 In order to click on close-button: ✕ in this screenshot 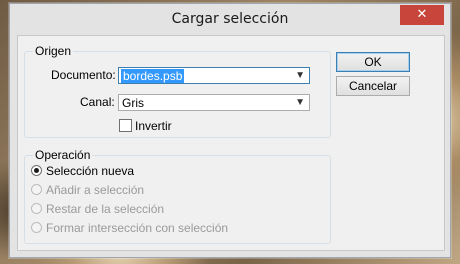, I will do `click(422, 15)`.